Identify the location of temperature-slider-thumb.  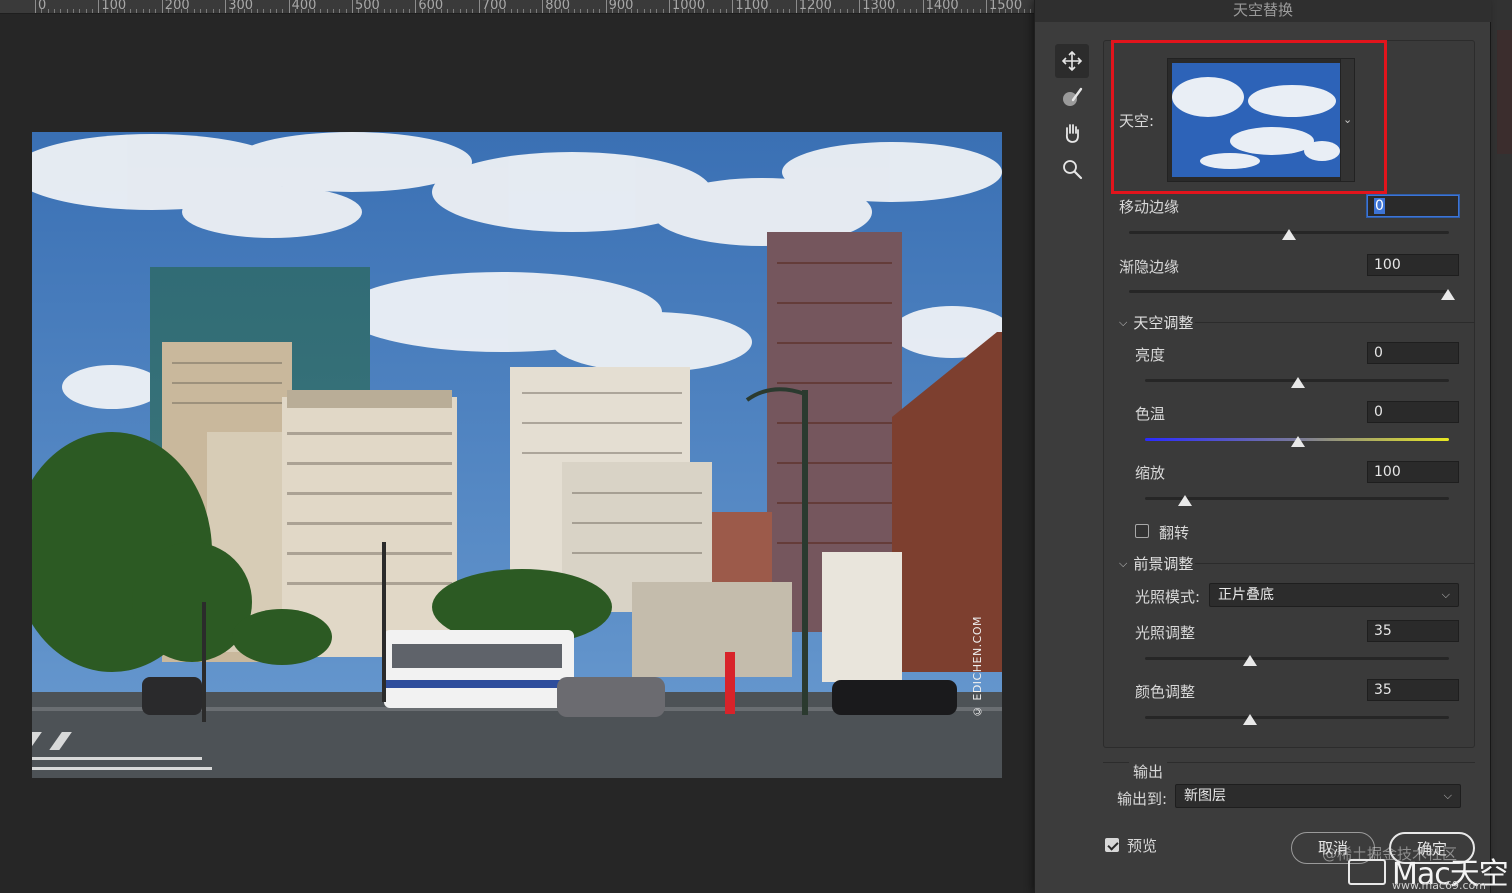
(1298, 441).